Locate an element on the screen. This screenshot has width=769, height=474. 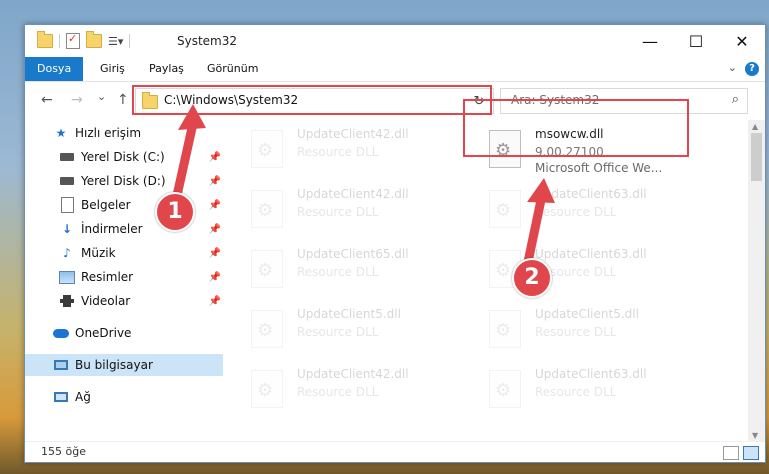
sidebar-item-label: Yerel Disk (C:) is located at coordinates (123, 157).